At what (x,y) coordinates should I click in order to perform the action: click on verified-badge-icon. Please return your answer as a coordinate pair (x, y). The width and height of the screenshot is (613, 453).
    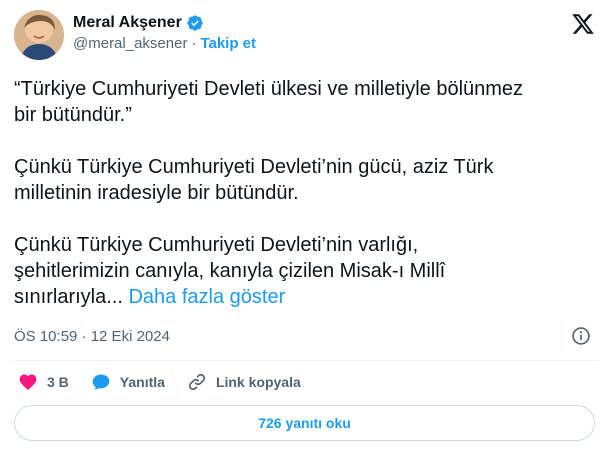
    Looking at the image, I should click on (195, 23).